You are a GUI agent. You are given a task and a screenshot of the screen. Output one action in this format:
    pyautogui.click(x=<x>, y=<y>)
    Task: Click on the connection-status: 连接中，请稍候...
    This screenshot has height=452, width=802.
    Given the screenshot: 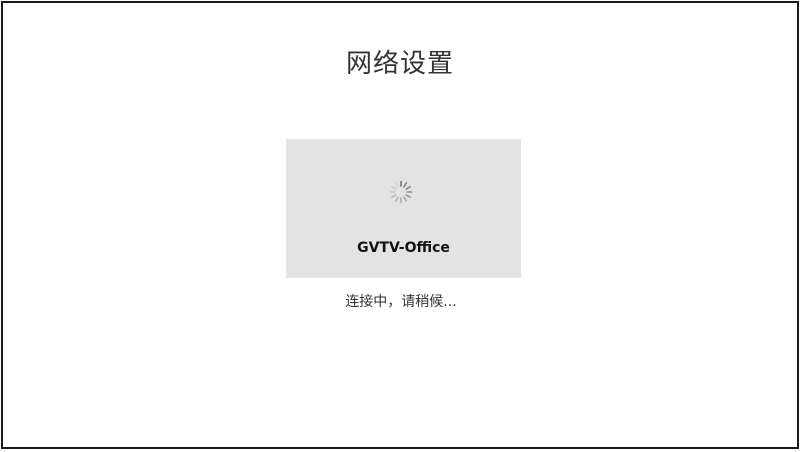 What is the action you would take?
    pyautogui.click(x=401, y=302)
    